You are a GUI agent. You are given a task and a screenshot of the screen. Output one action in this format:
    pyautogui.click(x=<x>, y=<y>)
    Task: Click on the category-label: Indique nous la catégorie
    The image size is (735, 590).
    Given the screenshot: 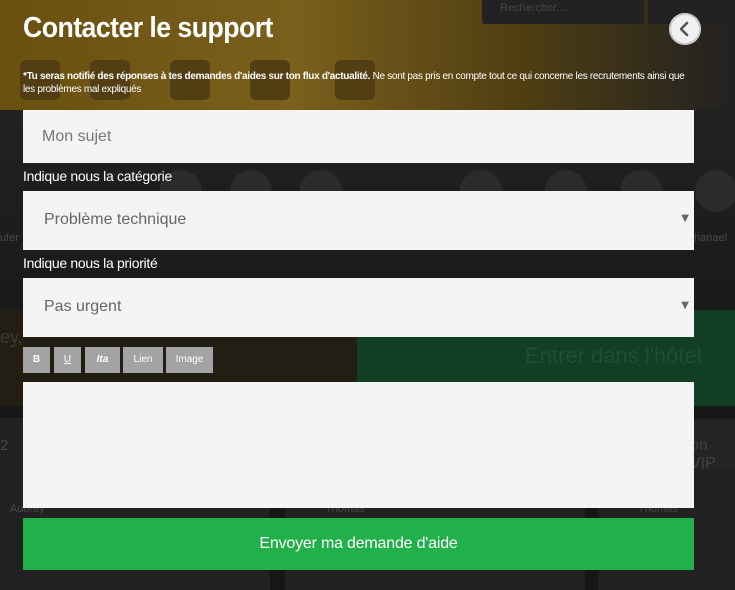 What is the action you would take?
    pyautogui.click(x=97, y=176)
    